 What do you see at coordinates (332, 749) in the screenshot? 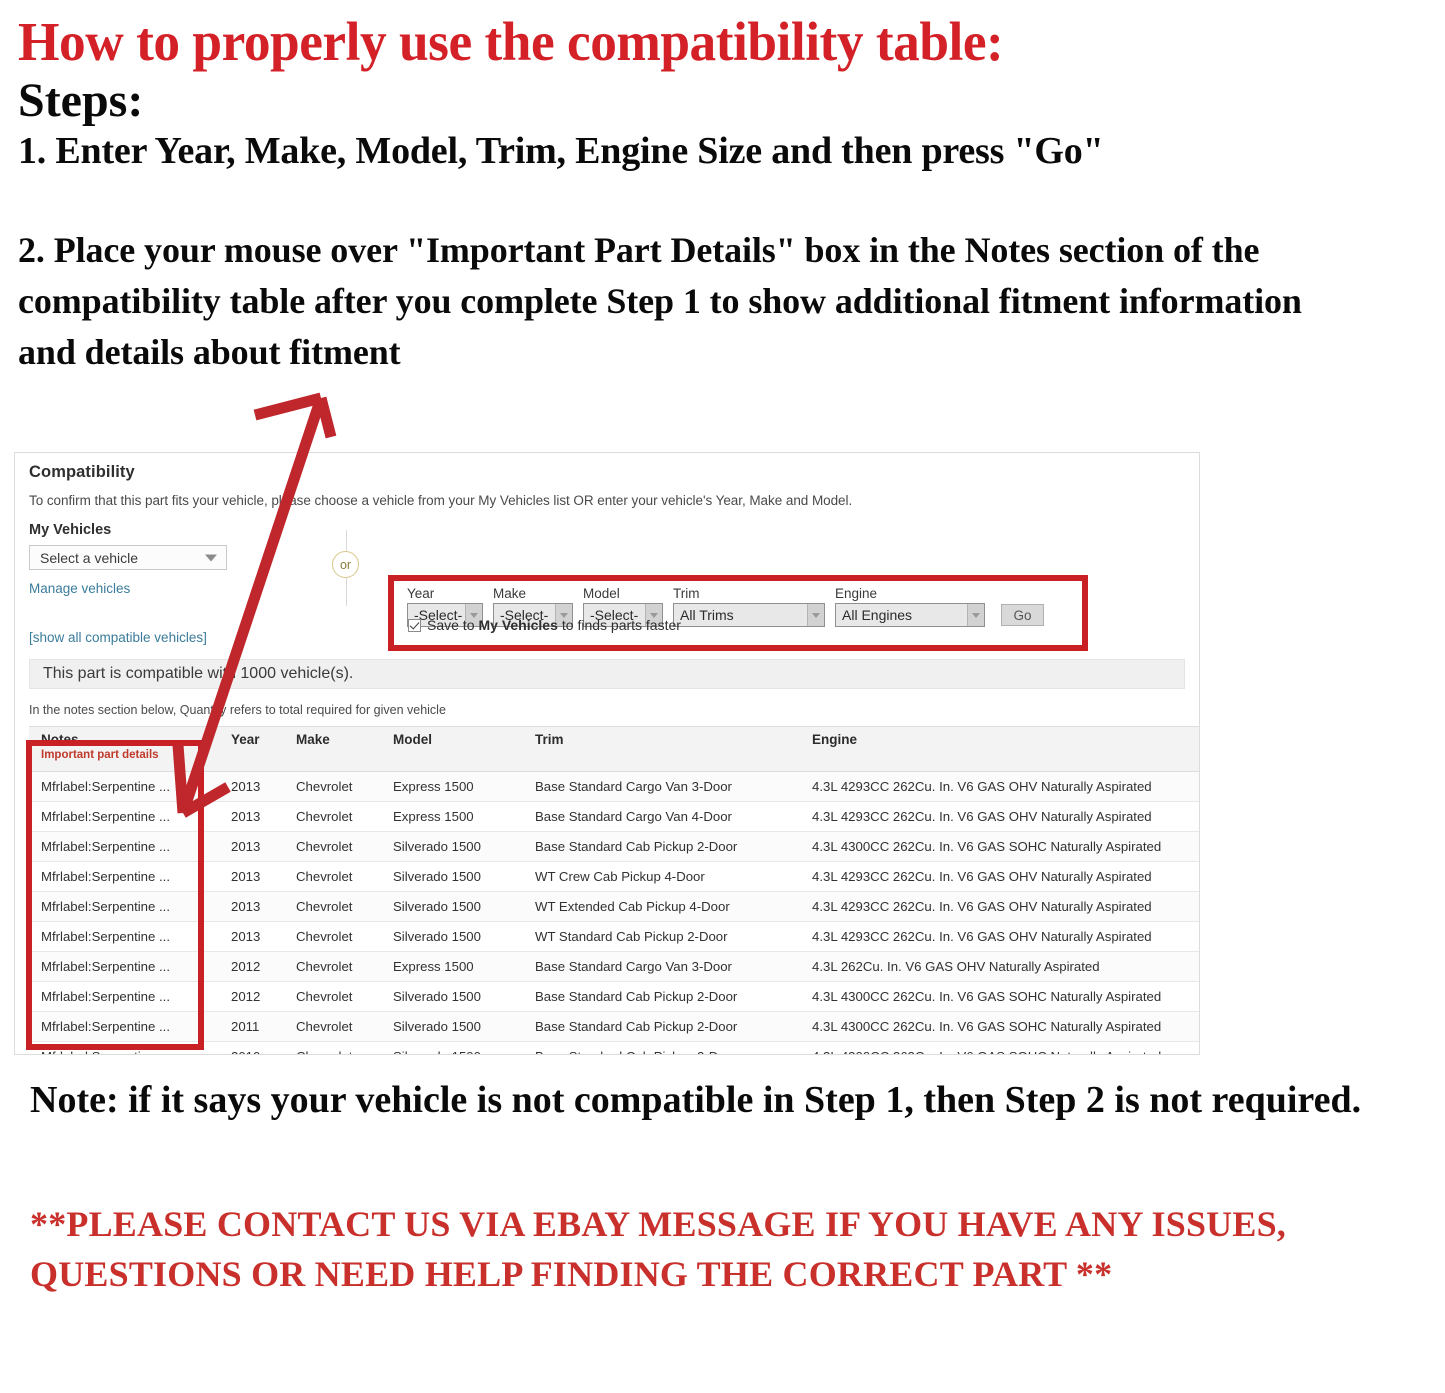
I see `col-header-make: Make` at bounding box center [332, 749].